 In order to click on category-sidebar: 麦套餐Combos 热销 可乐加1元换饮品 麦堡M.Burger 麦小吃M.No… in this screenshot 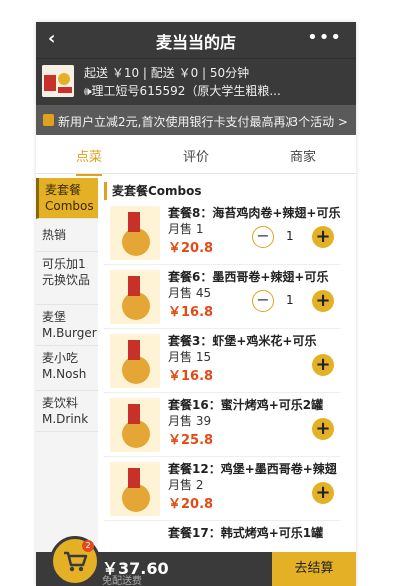, I will do `click(67, 382)`.